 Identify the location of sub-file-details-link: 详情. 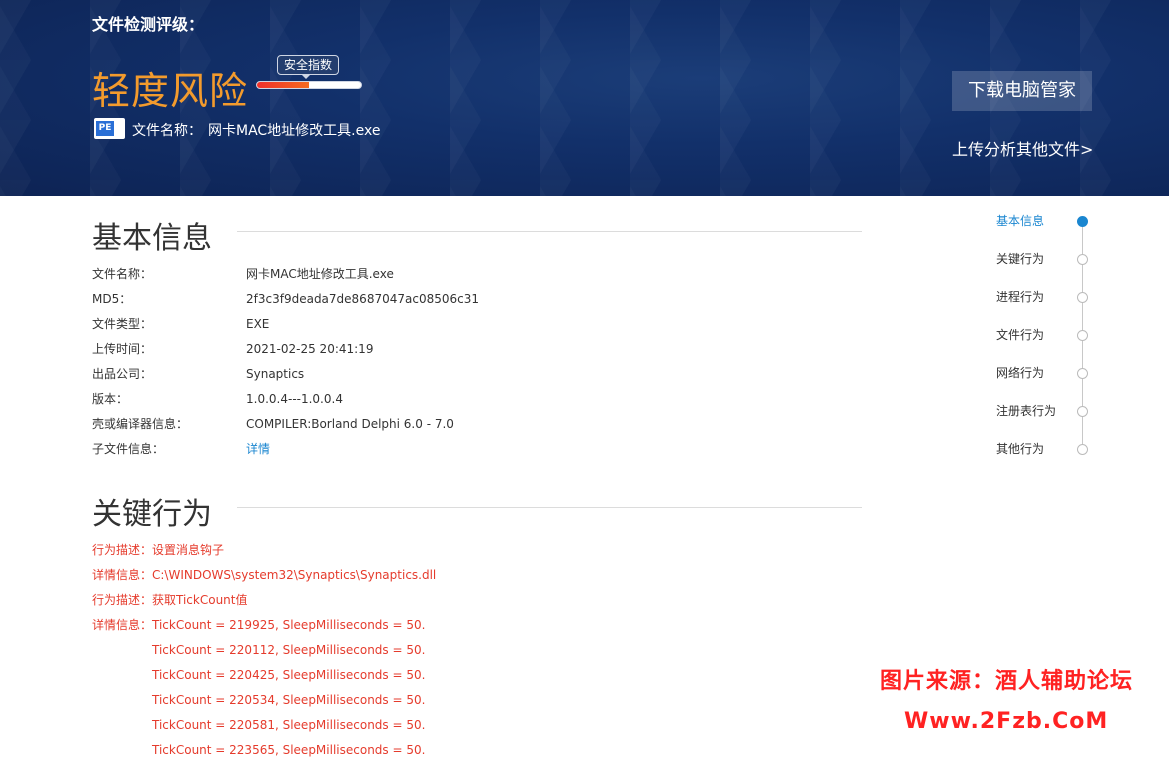
(258, 449).